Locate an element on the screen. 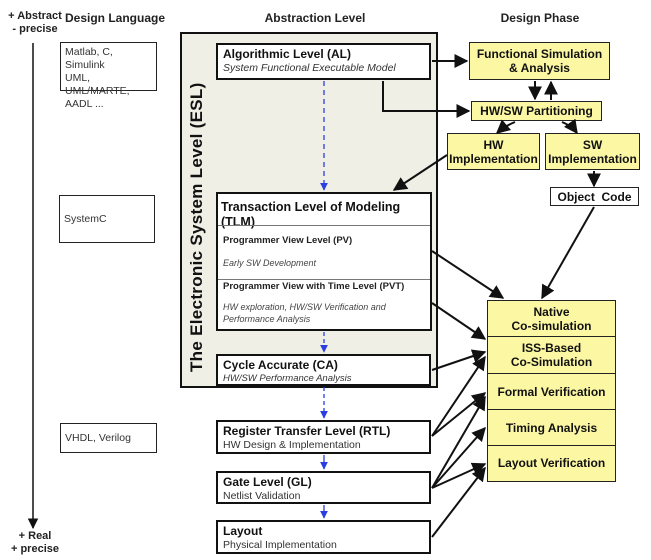 Image resolution: width=651 pixels, height=560 pixels. arrow-partitioning-hw is located at coordinates (505, 126).